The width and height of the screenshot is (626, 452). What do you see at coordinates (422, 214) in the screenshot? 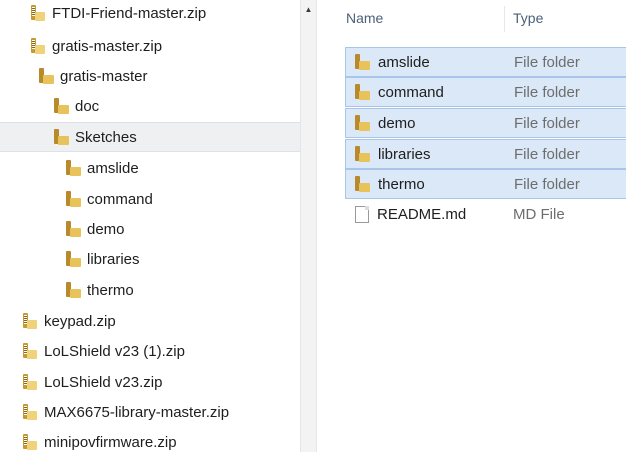
I see `file-name: README.md` at bounding box center [422, 214].